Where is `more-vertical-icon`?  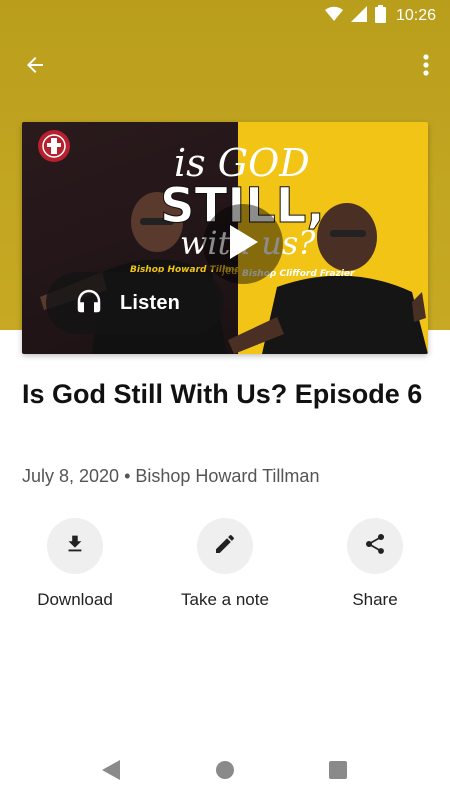 more-vertical-icon is located at coordinates (426, 67).